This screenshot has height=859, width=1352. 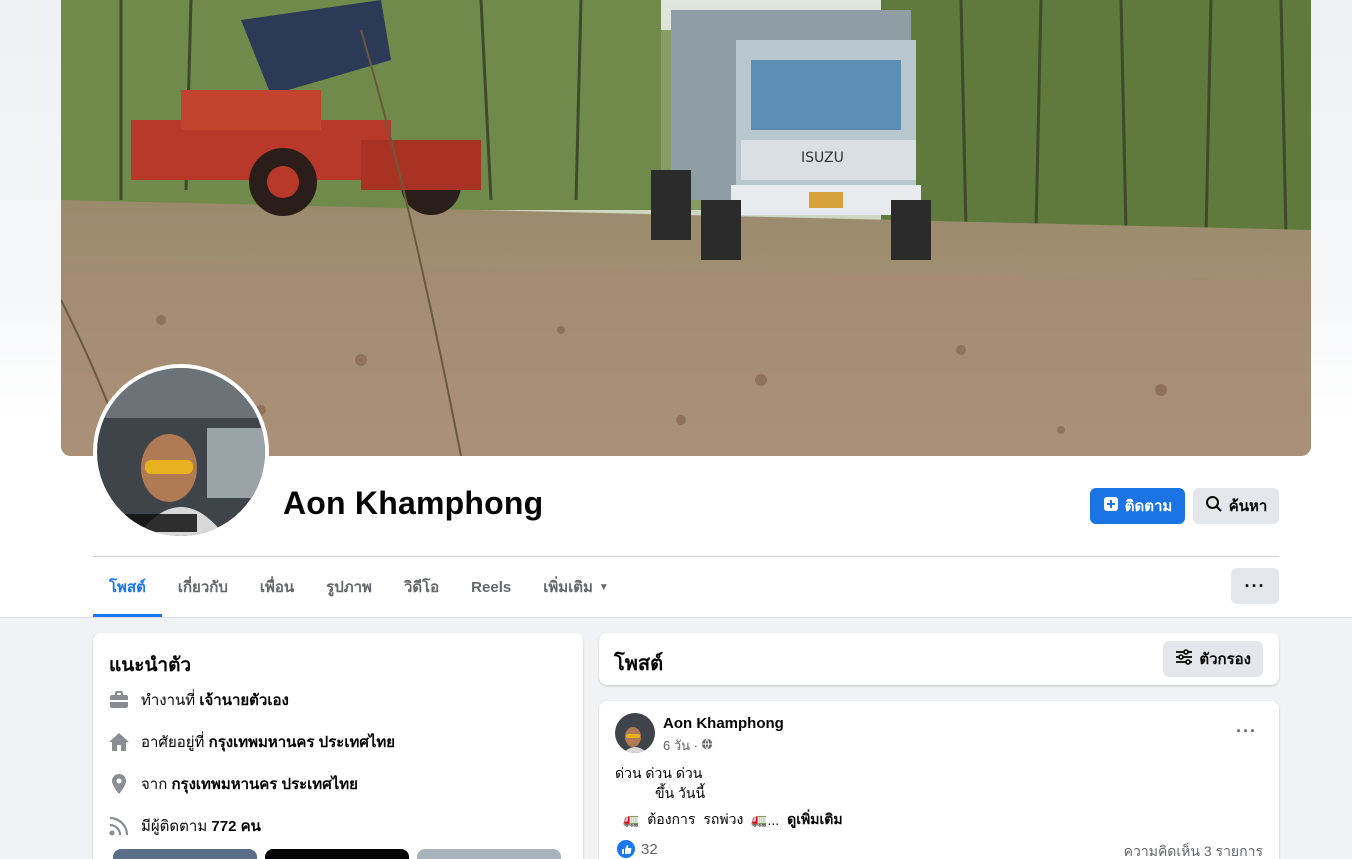 I want to click on tab-friends-label: เพื่อน, so click(x=277, y=587).